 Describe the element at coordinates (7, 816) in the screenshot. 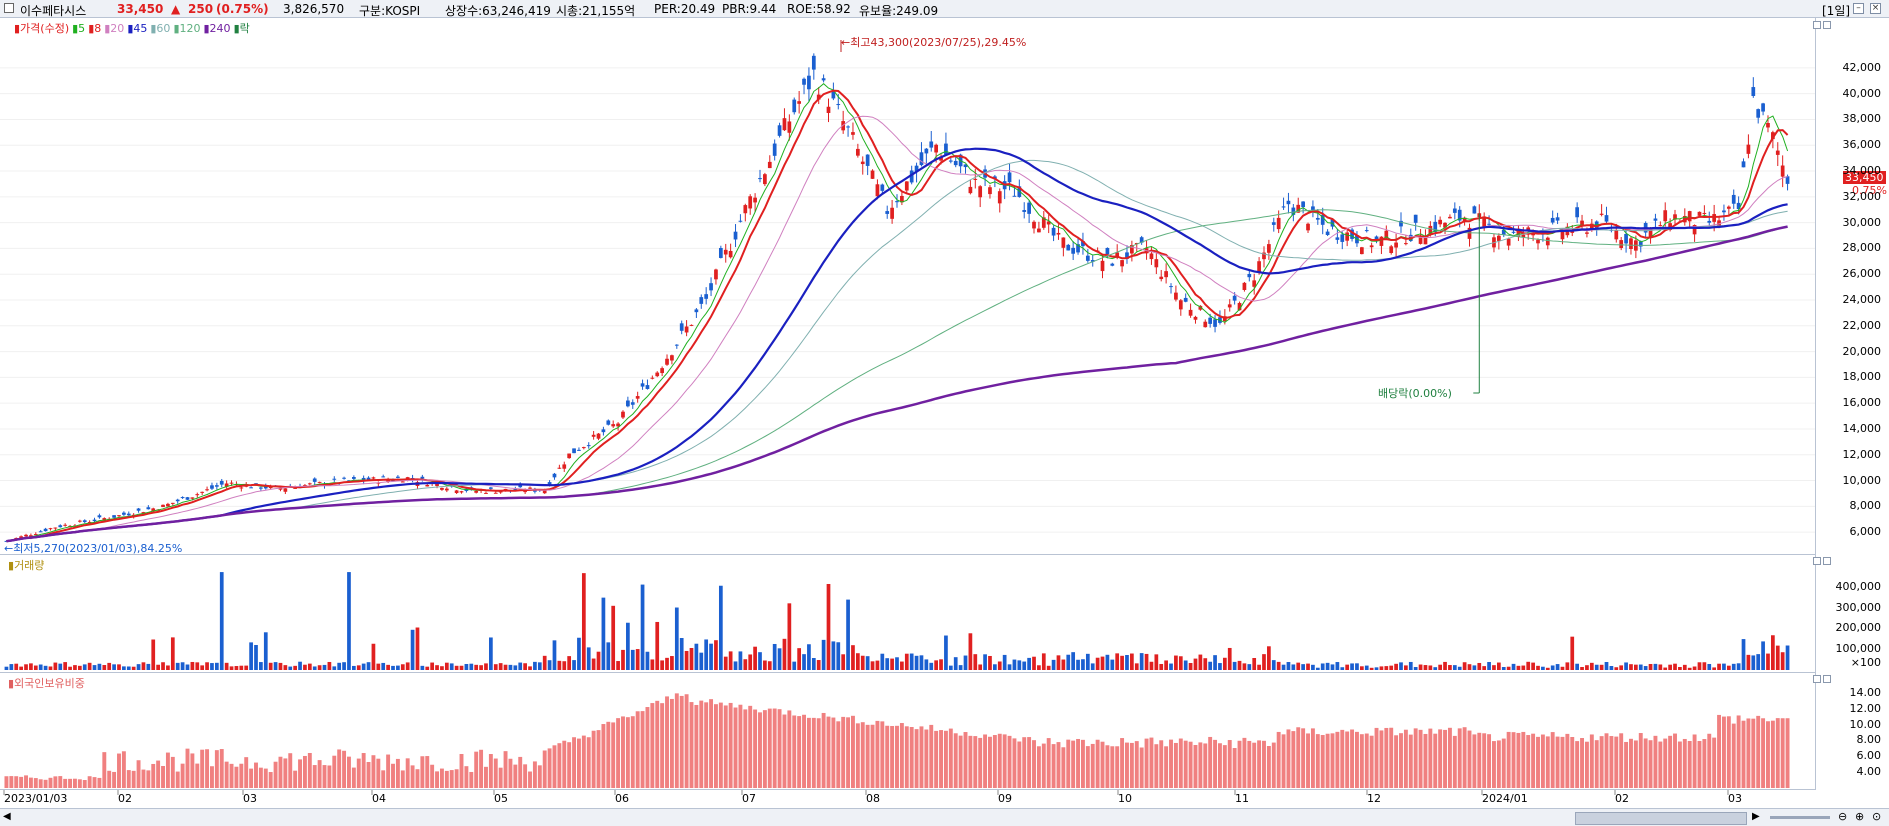

I see `scroll-left-button: ◀` at that location.